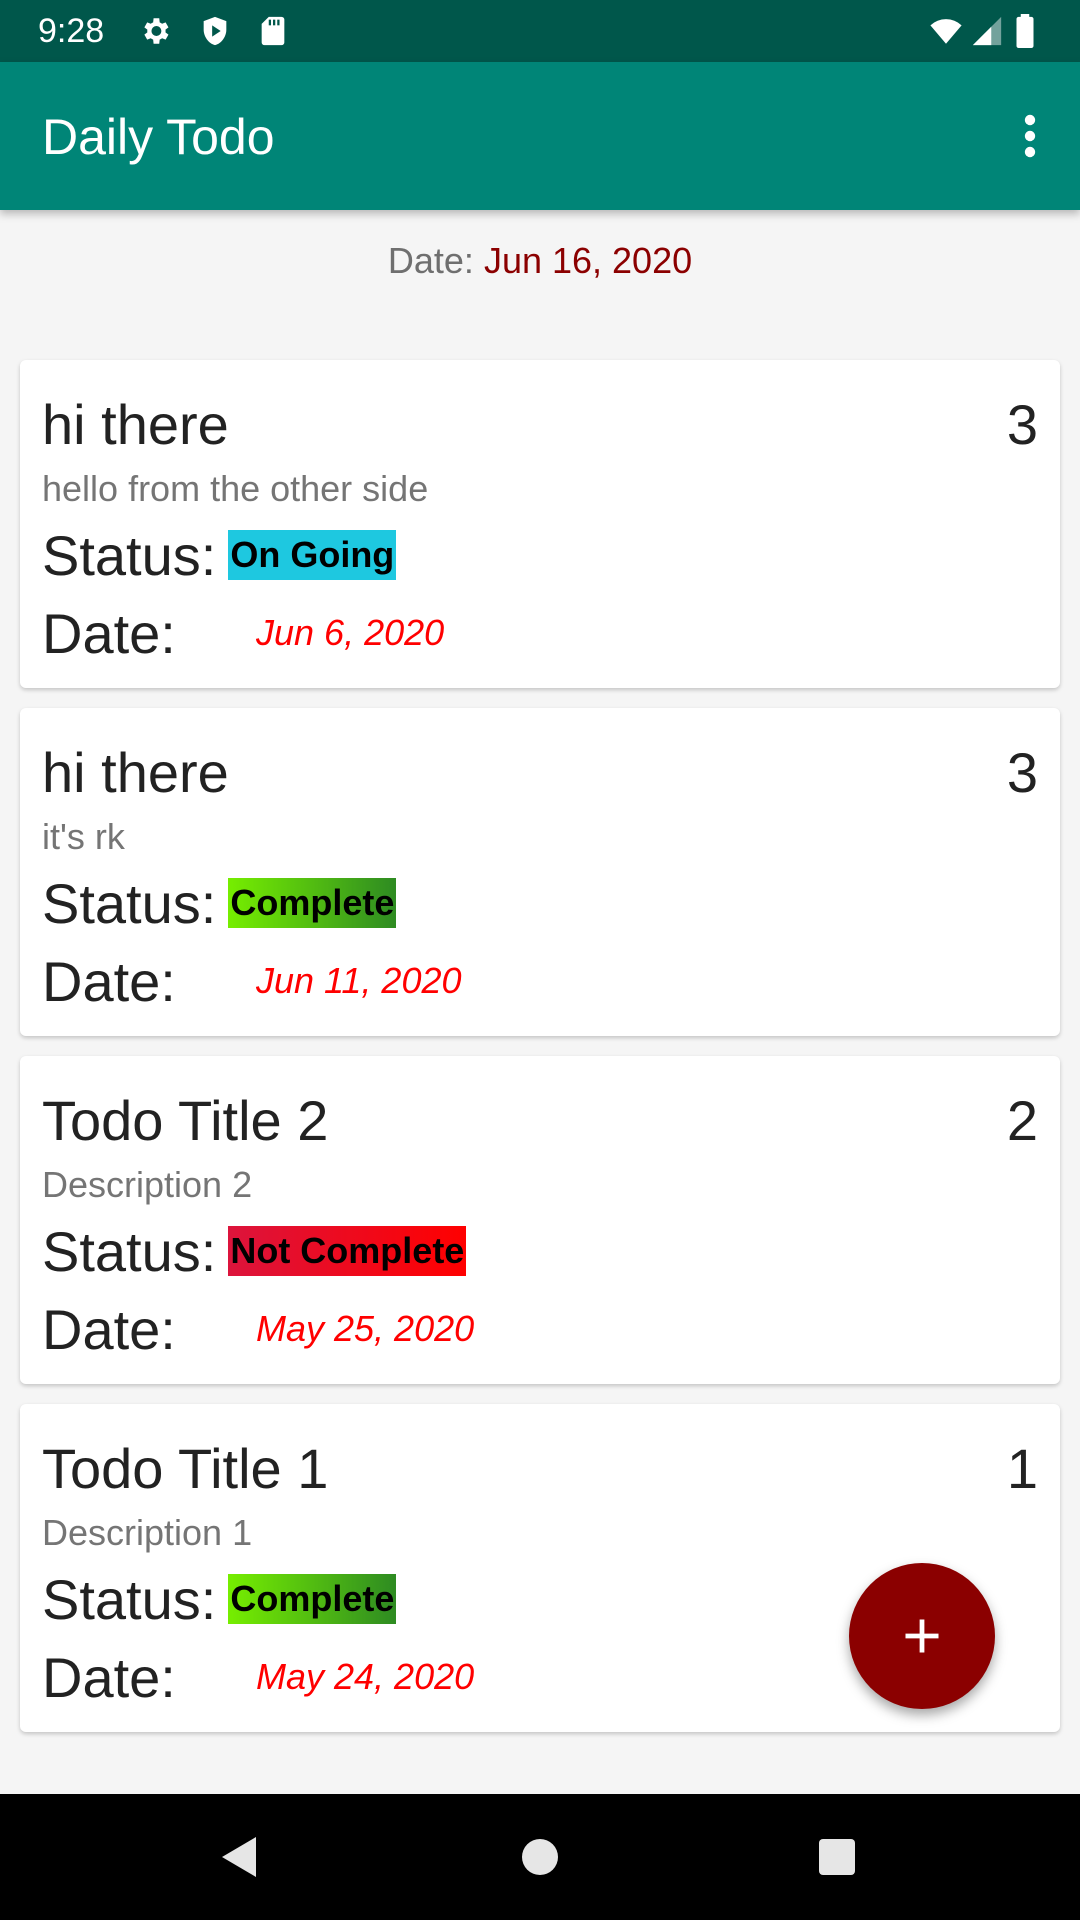 The width and height of the screenshot is (1080, 1920). I want to click on date-header-value: Jun 16, 2020, so click(588, 260).